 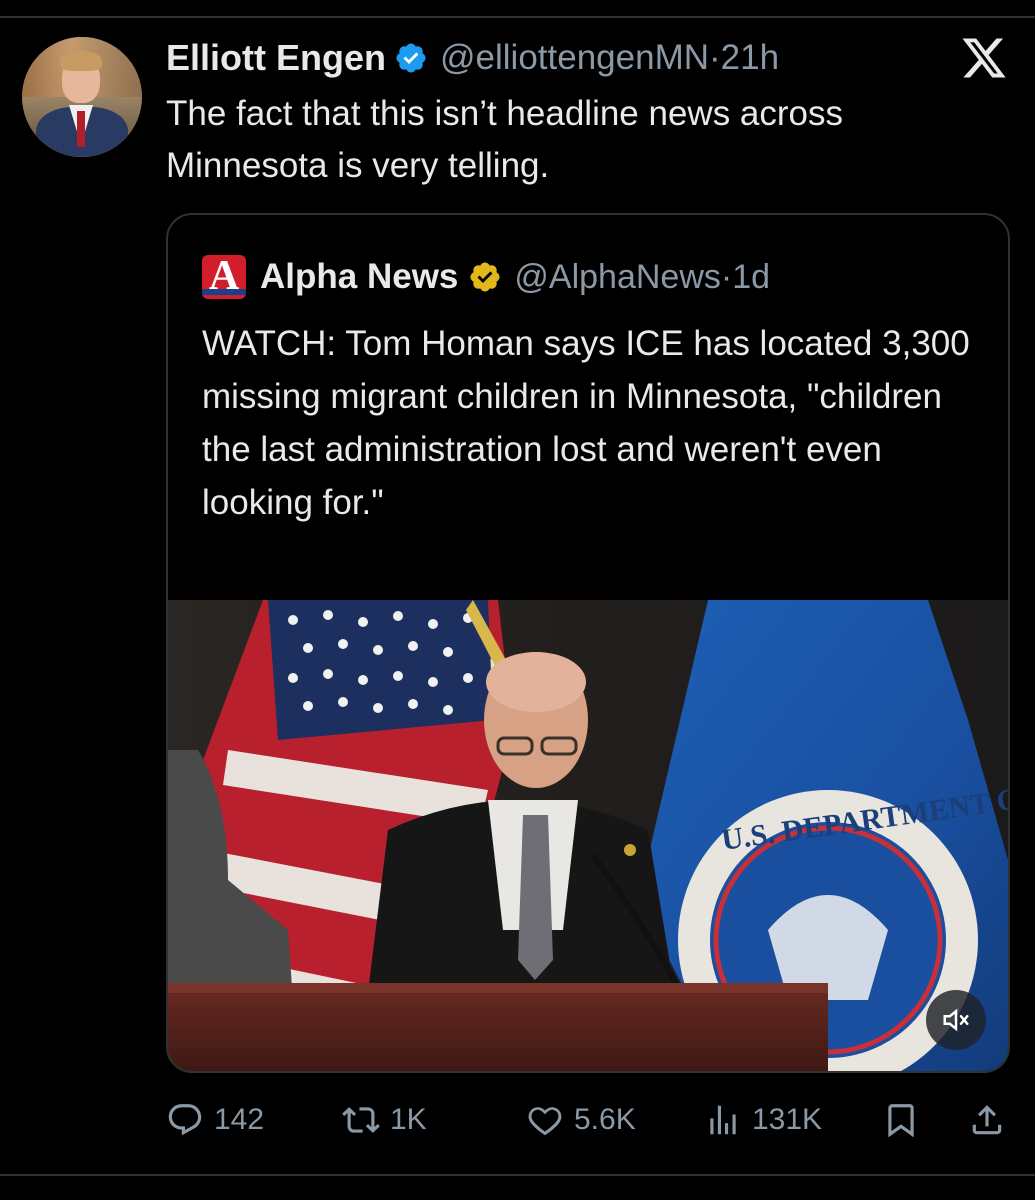 I want to click on repost-button: 1K, so click(x=384, y=1120).